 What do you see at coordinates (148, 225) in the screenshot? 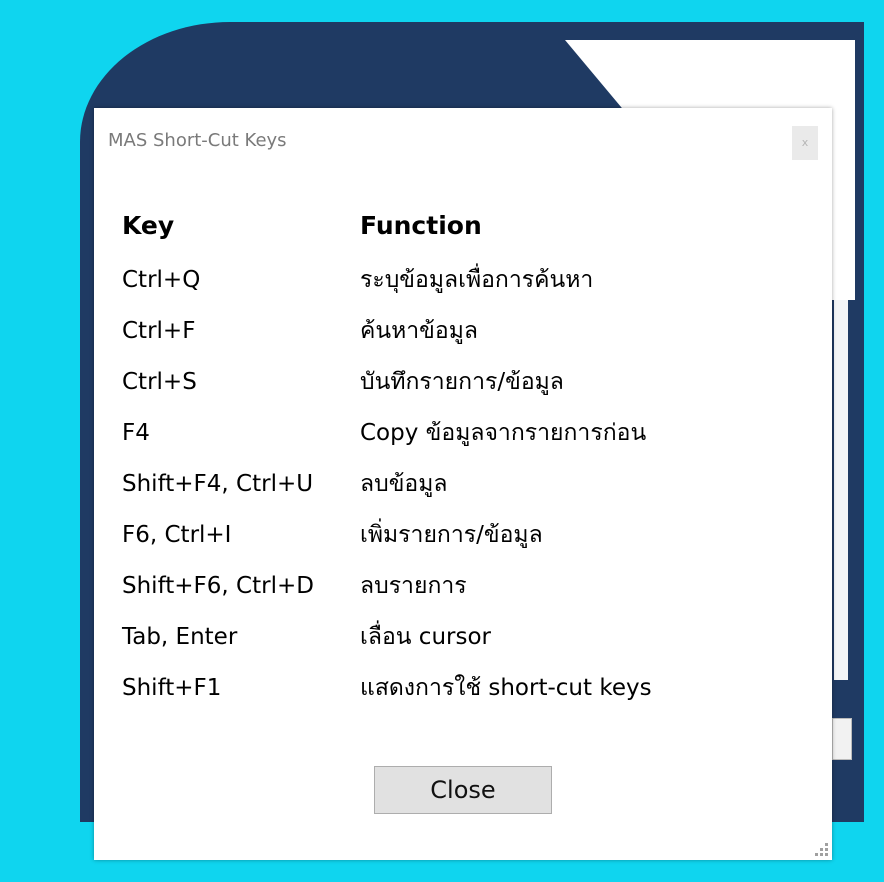
I see `header-key: Key` at bounding box center [148, 225].